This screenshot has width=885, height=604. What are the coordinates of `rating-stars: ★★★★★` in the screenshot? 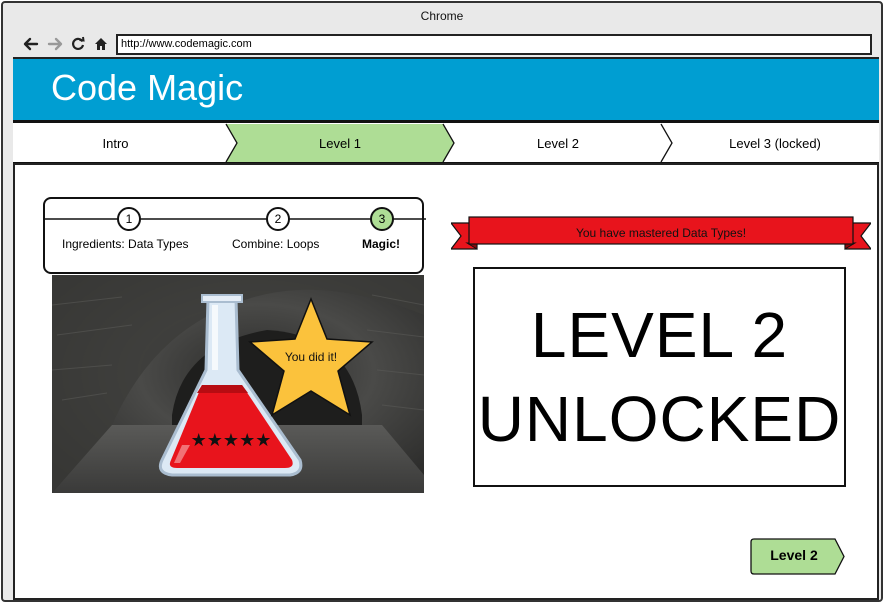 It's located at (231, 440).